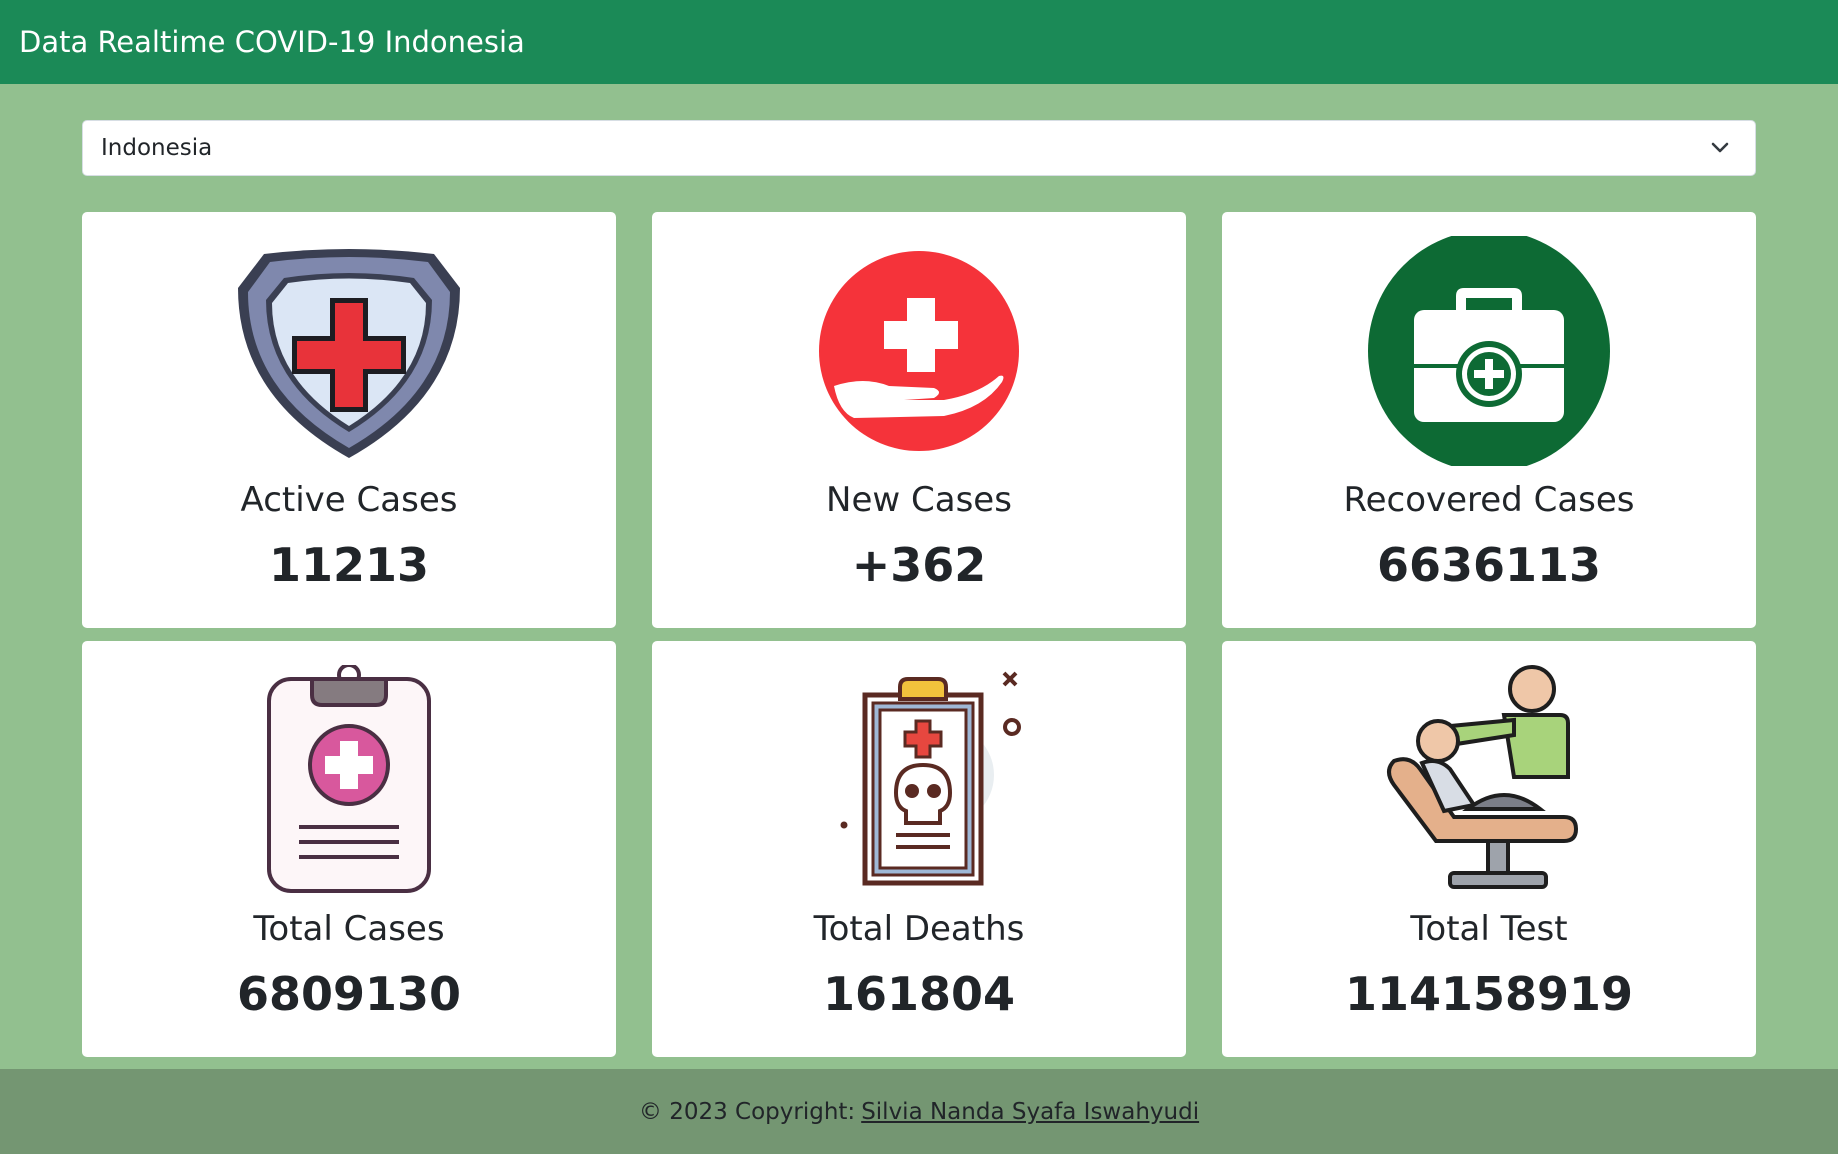 The image size is (1838, 1154). Describe the element at coordinates (919, 929) in the screenshot. I see `card-label: Total Deaths` at that location.